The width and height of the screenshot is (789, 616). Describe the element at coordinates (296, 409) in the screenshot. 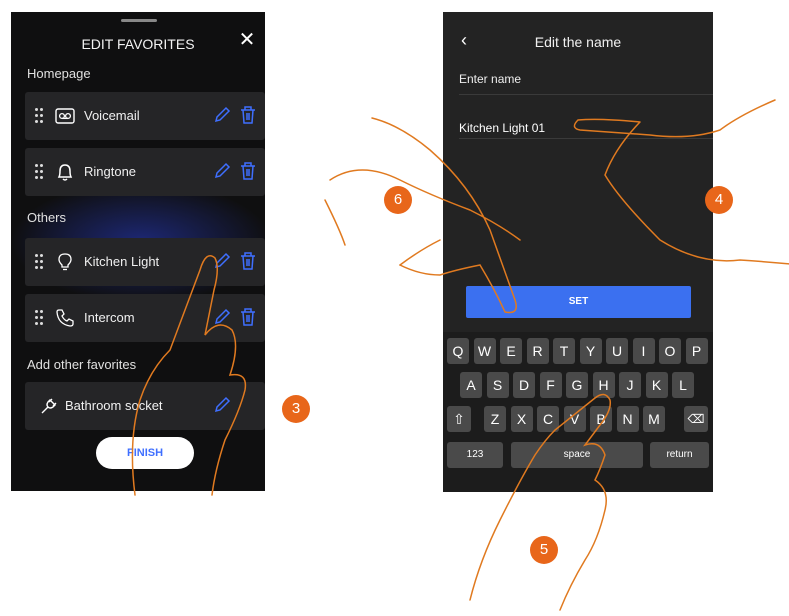

I see `step-badge-3: 3` at that location.